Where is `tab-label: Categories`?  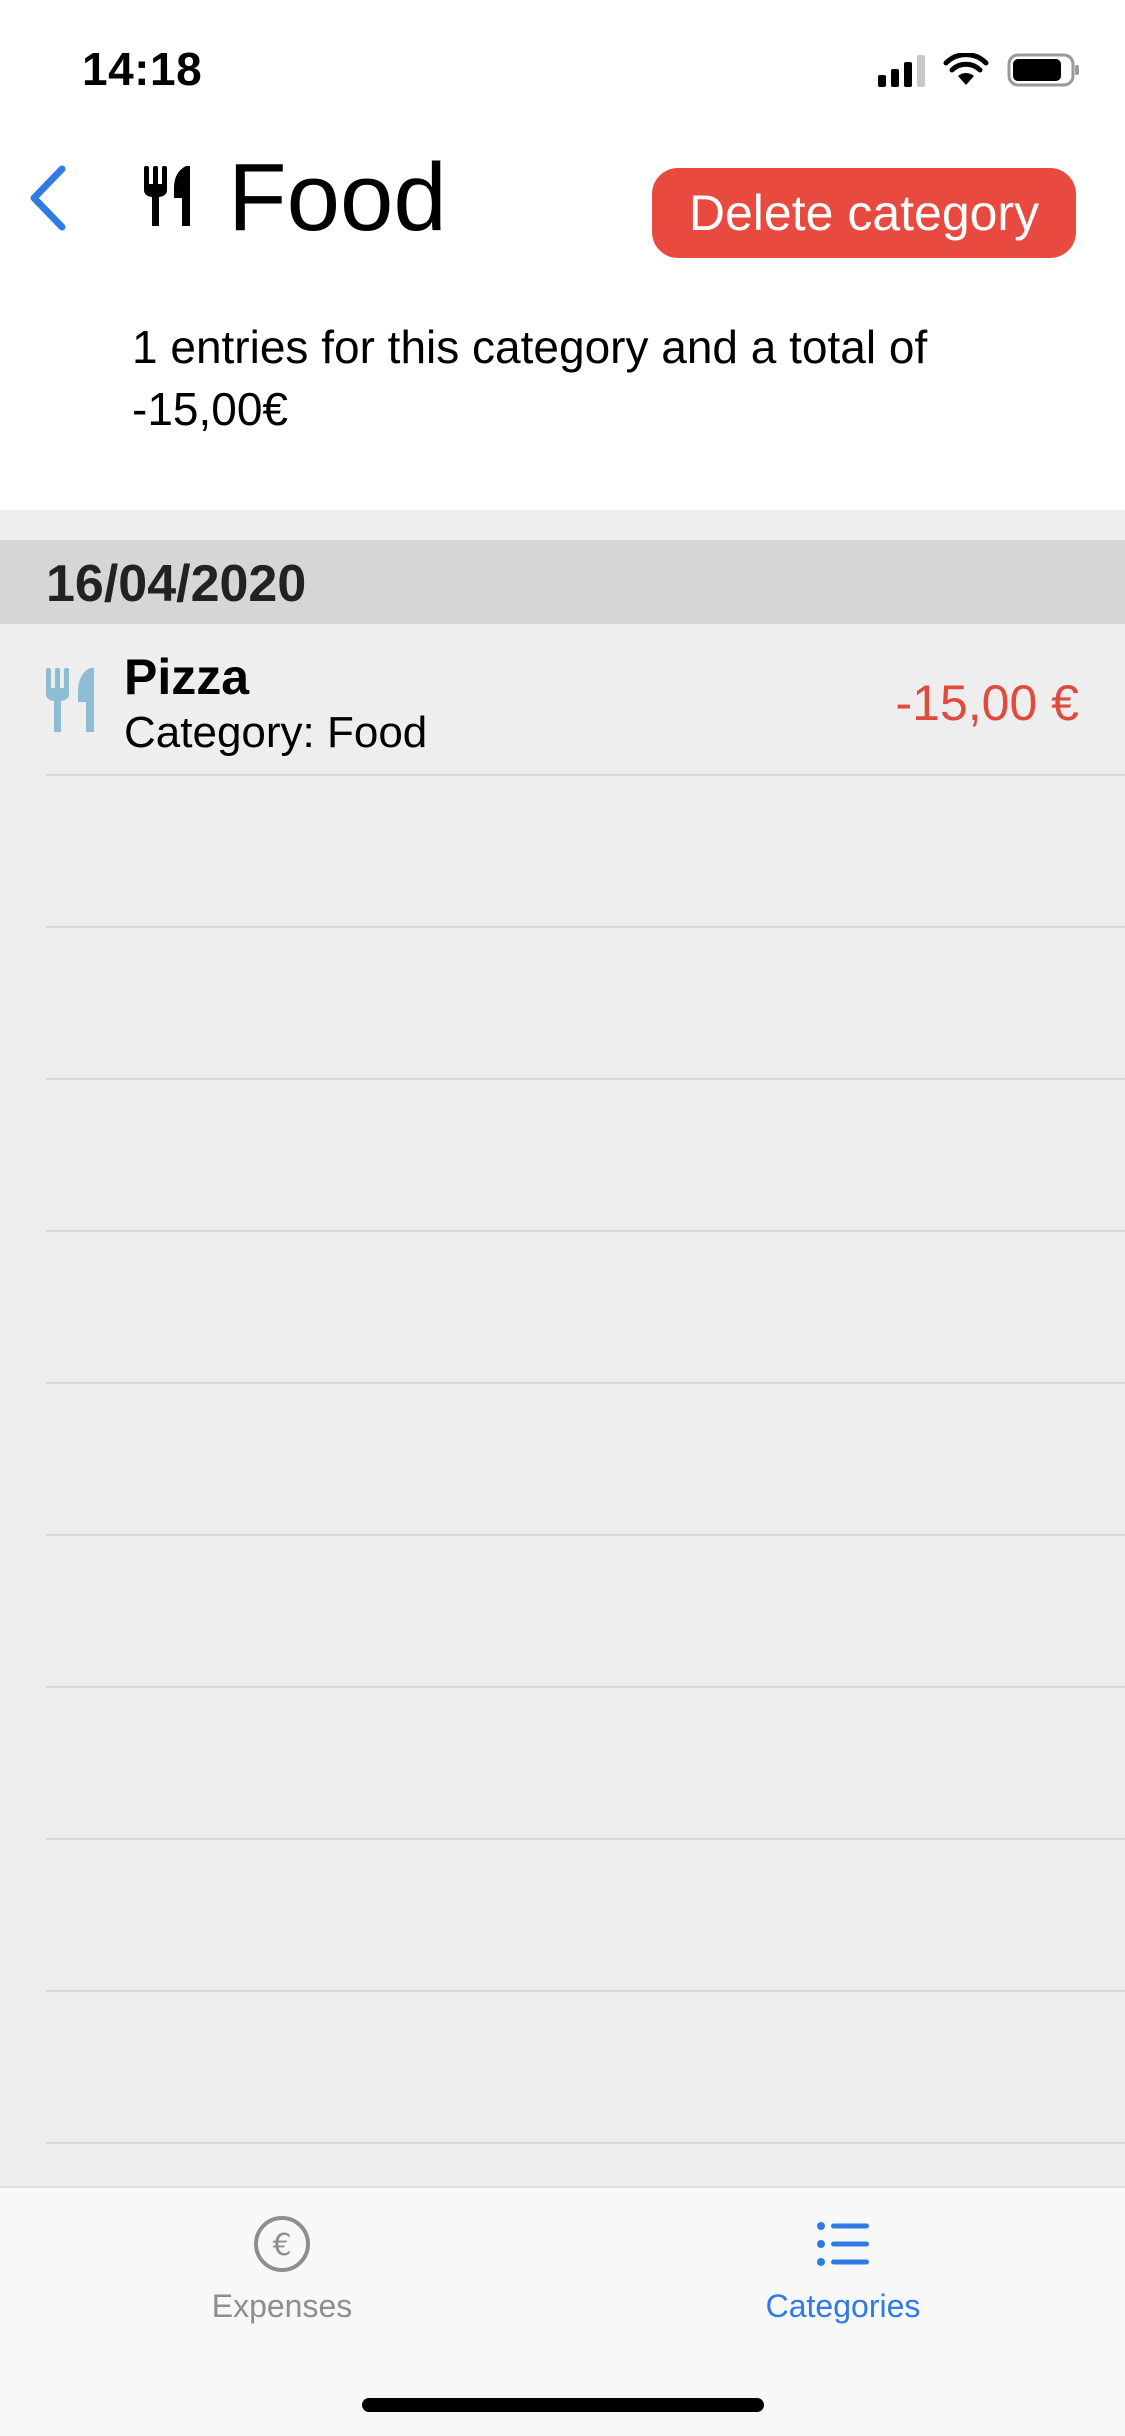 tab-label: Categories is located at coordinates (843, 2306).